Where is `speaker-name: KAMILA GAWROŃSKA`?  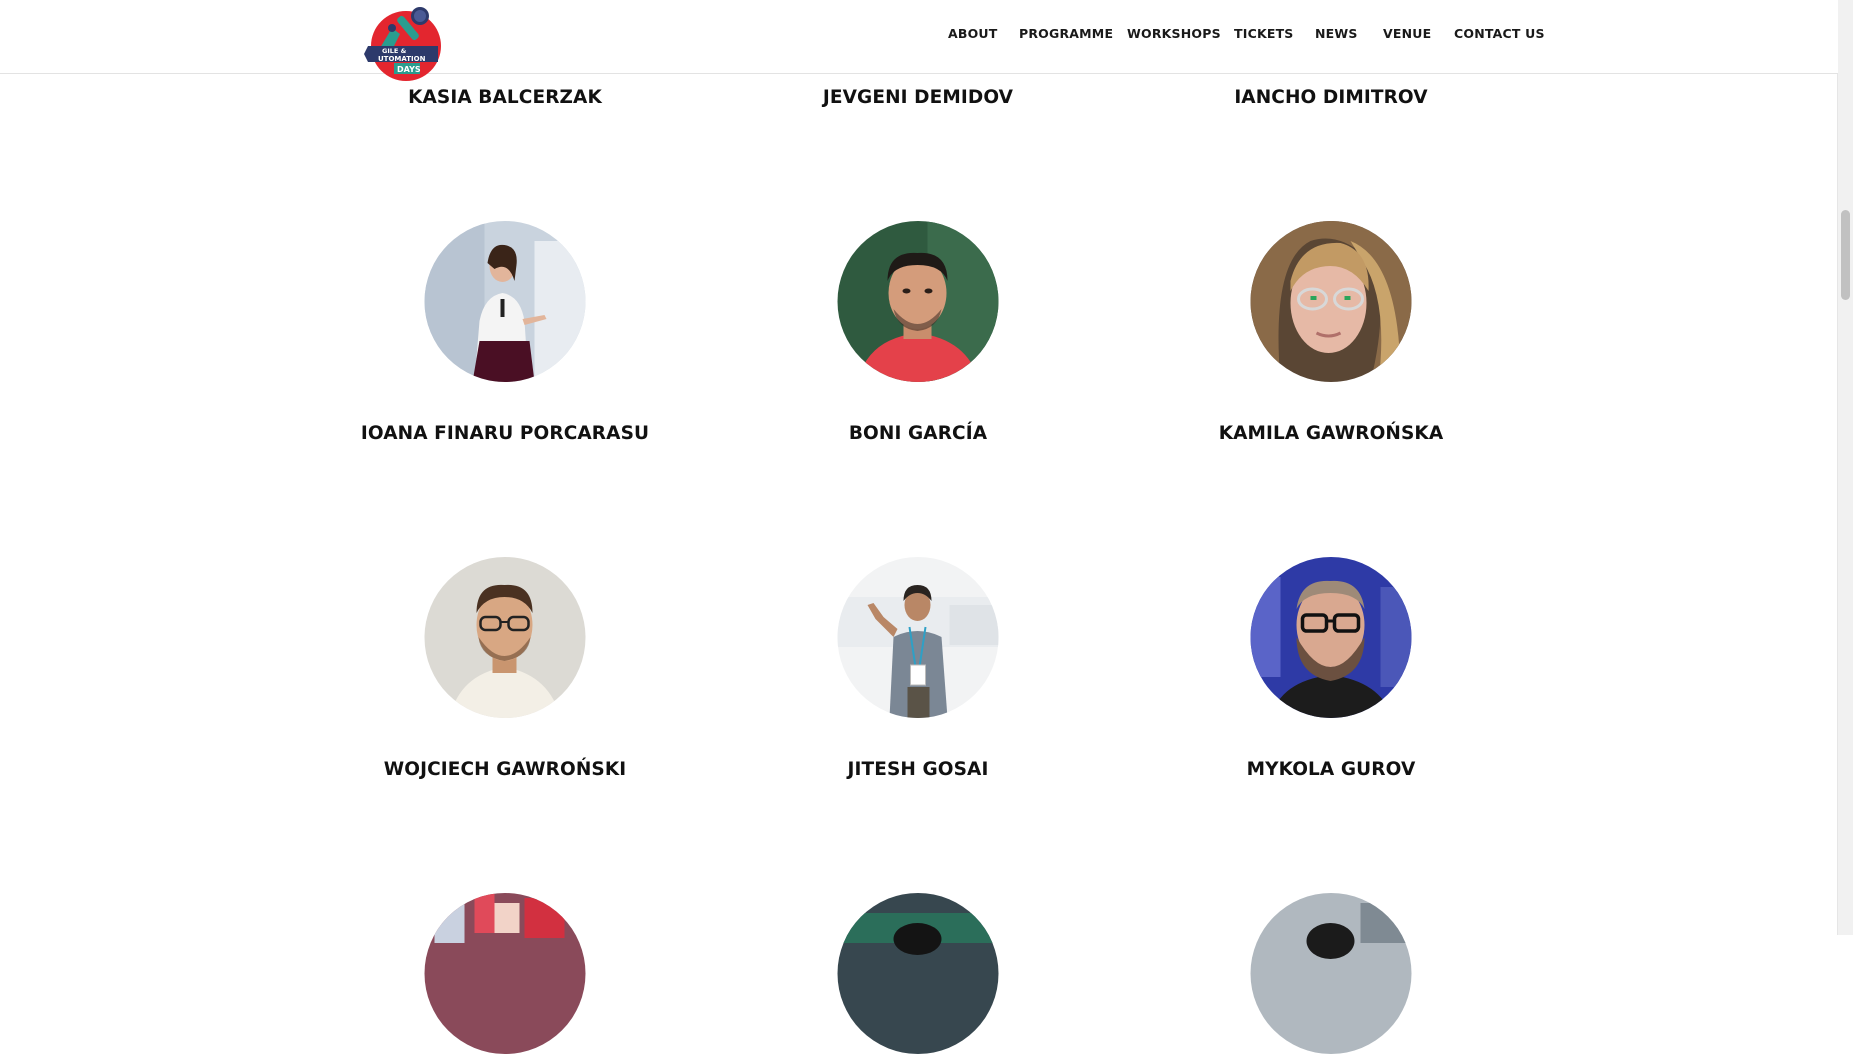 speaker-name: KAMILA GAWROŃSKA is located at coordinates (1331, 433).